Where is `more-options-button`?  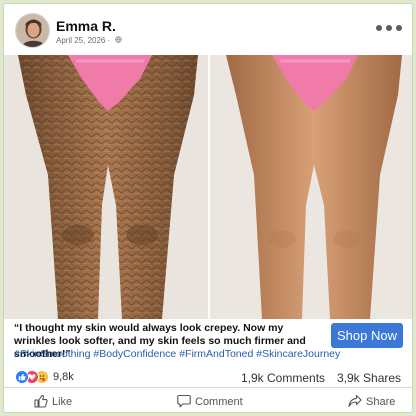
more-options-button is located at coordinates (389, 28).